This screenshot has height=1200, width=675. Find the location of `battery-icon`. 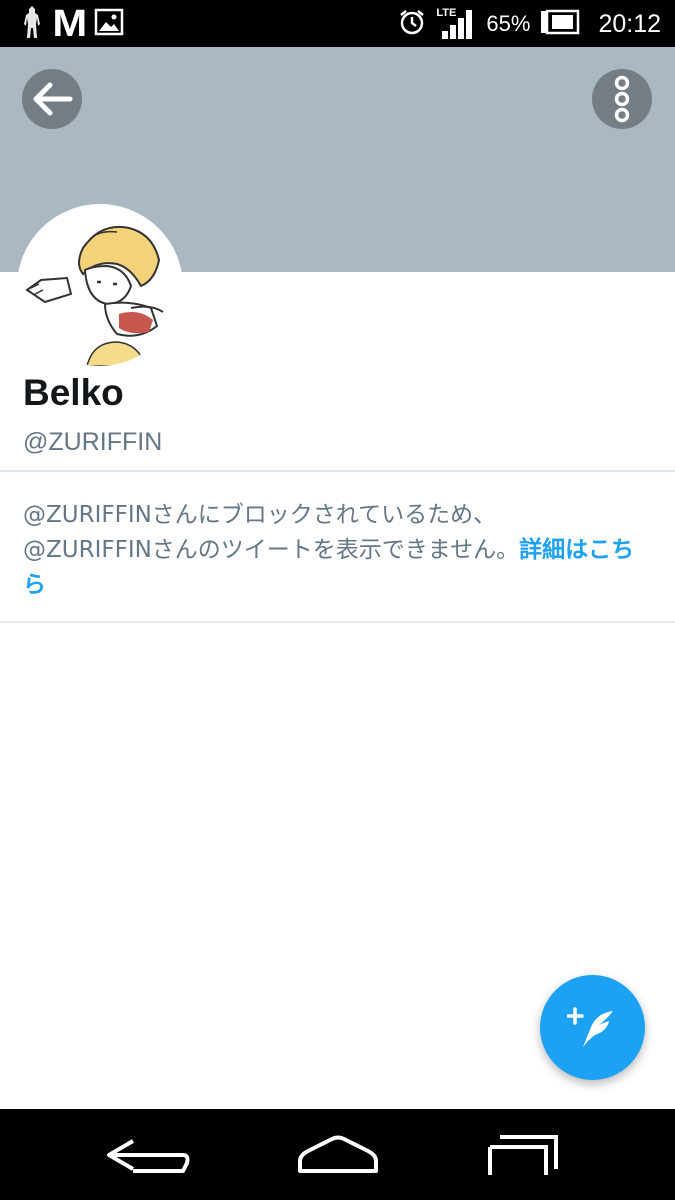

battery-icon is located at coordinates (560, 24).